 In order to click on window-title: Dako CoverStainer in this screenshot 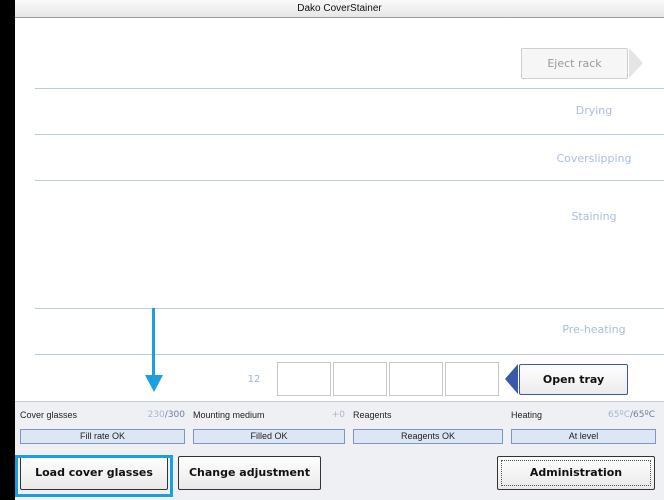, I will do `click(339, 9)`.